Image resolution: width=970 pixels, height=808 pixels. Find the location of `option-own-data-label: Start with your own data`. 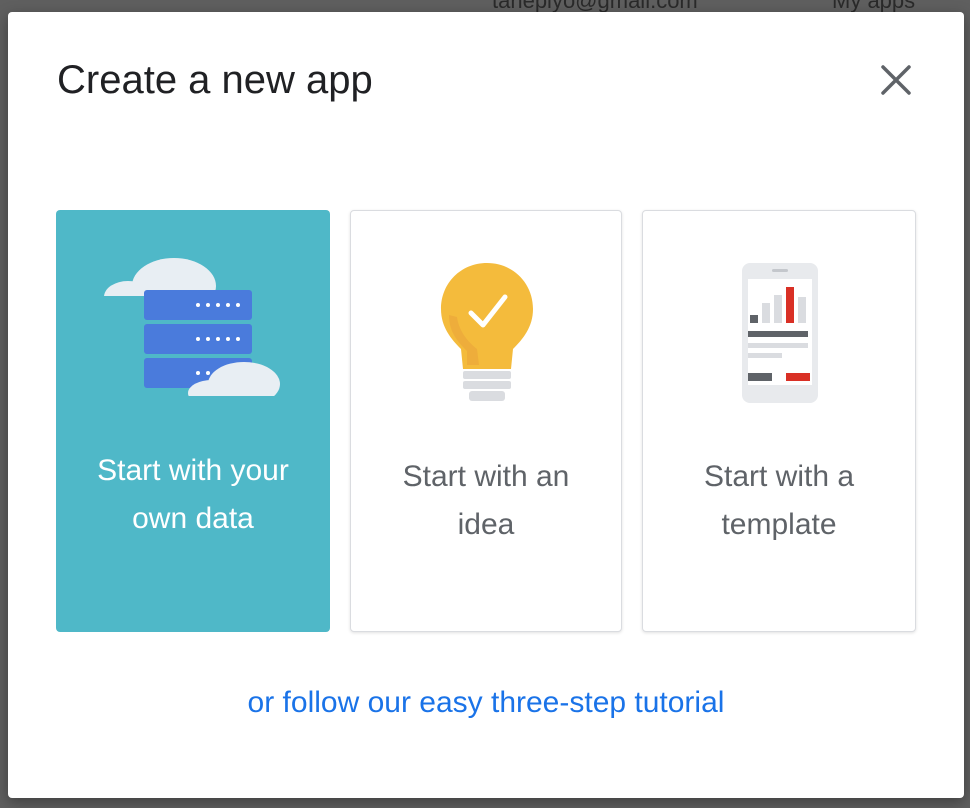

option-own-data-label: Start with your own data is located at coordinates (193, 494).